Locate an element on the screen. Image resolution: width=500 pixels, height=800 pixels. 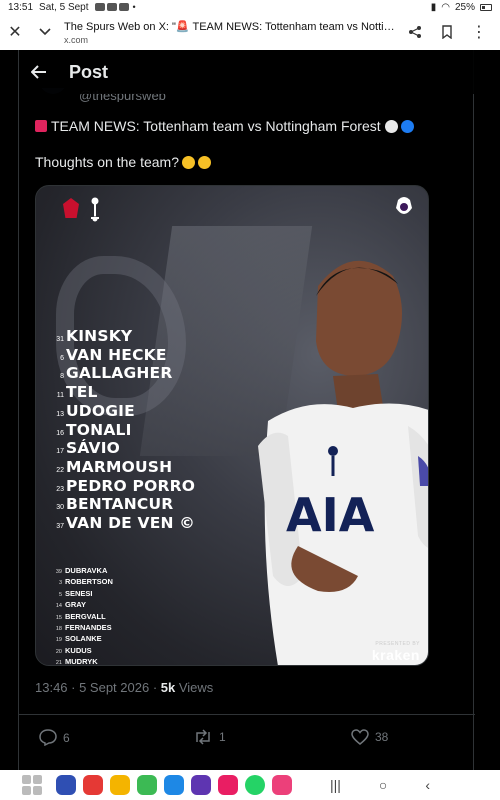
player-number: 14 is located at coordinates (58, 606).